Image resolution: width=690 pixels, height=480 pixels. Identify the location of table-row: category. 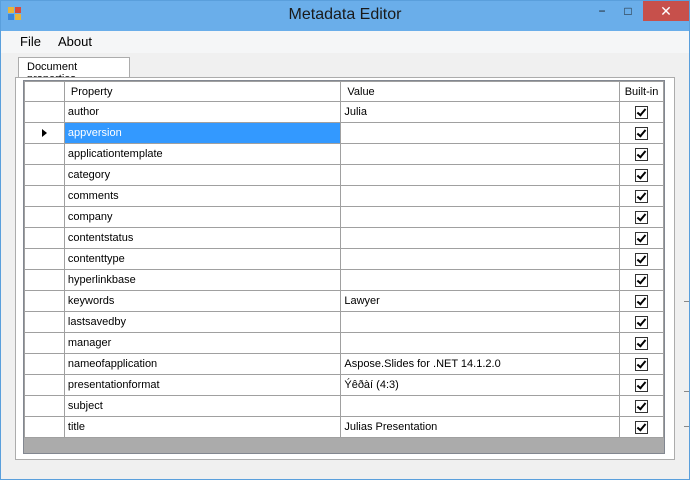
(344, 175).